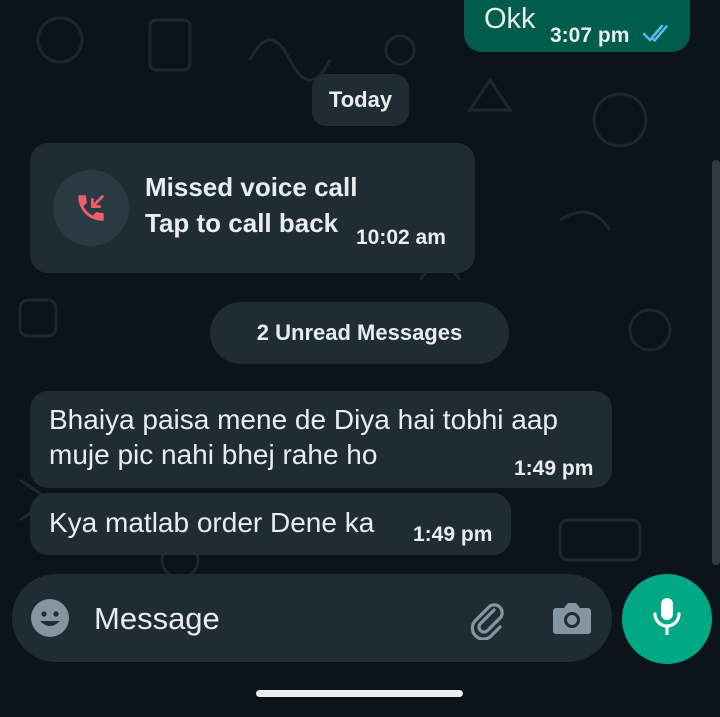  What do you see at coordinates (360, 100) in the screenshot?
I see `date-divider: Today` at bounding box center [360, 100].